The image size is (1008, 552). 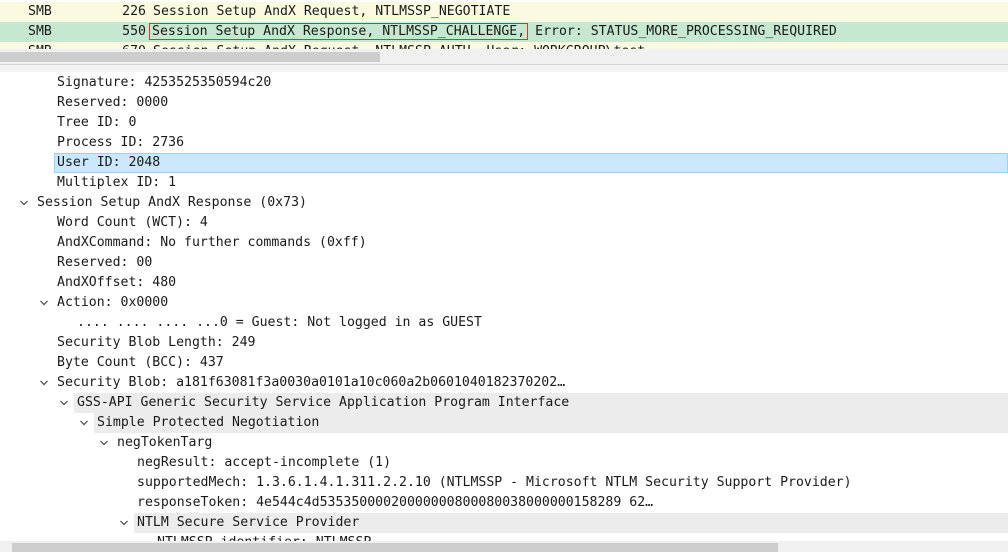 I want to click on tree-item-label: Session Setup AndX Response (0x73), so click(x=172, y=202).